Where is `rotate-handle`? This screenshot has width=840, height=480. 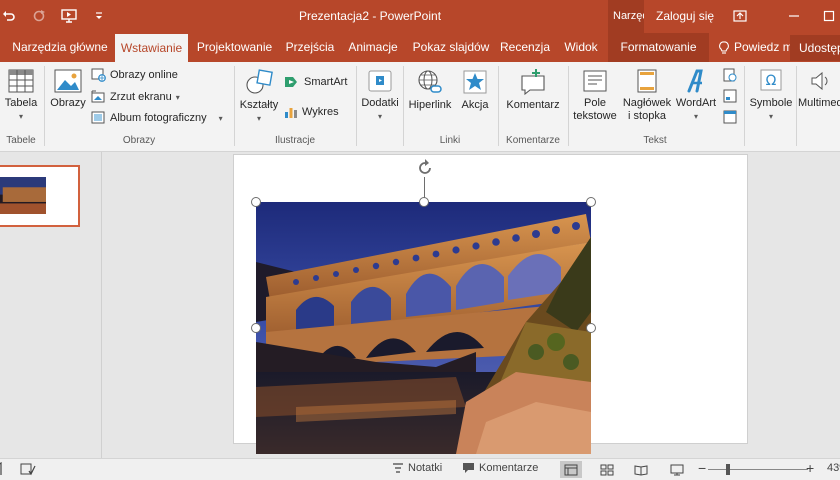
rotate-handle is located at coordinates (425, 169).